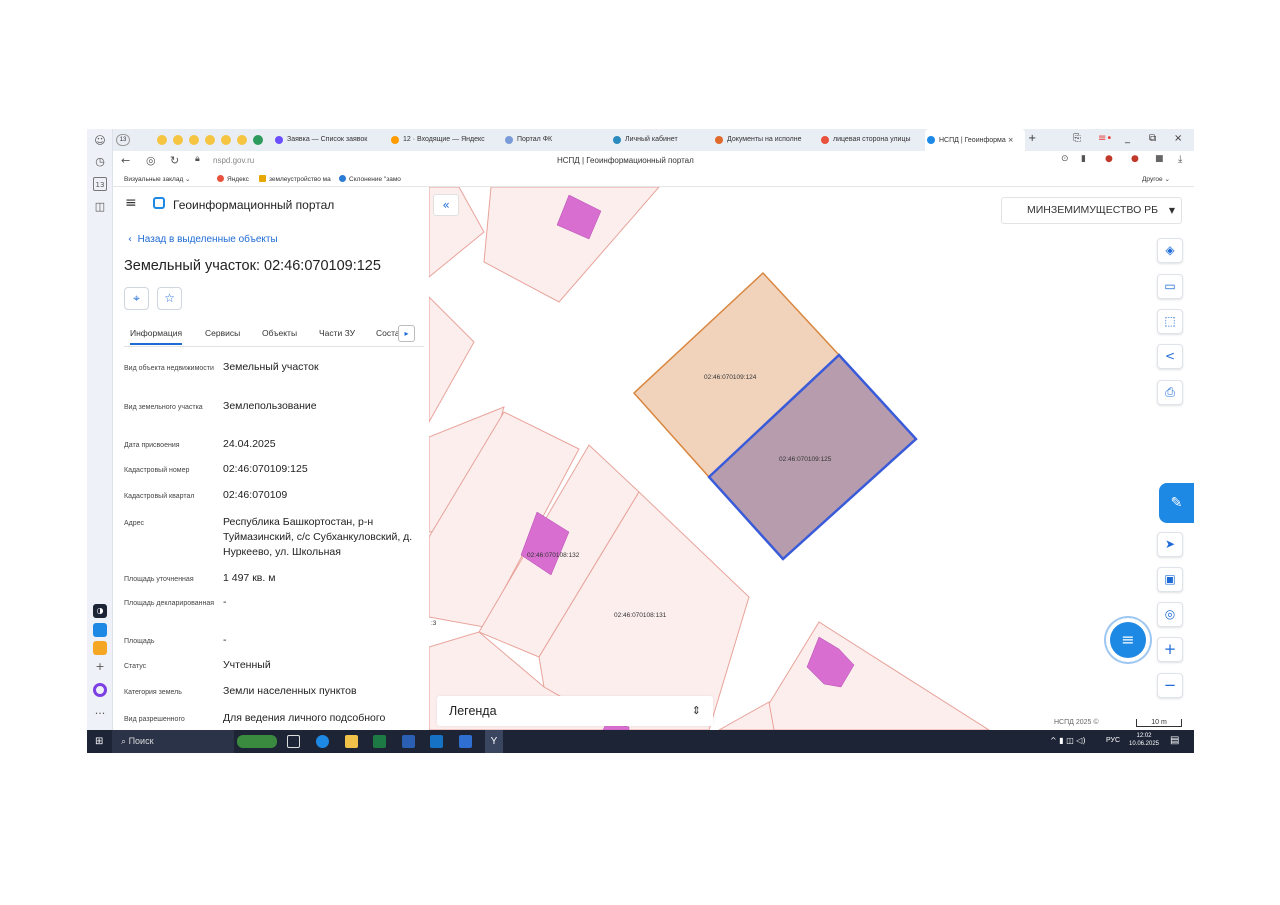 The height and width of the screenshot is (905, 1280). Describe the element at coordinates (1032, 138) in the screenshot. I see `new-tab-icon: +` at that location.